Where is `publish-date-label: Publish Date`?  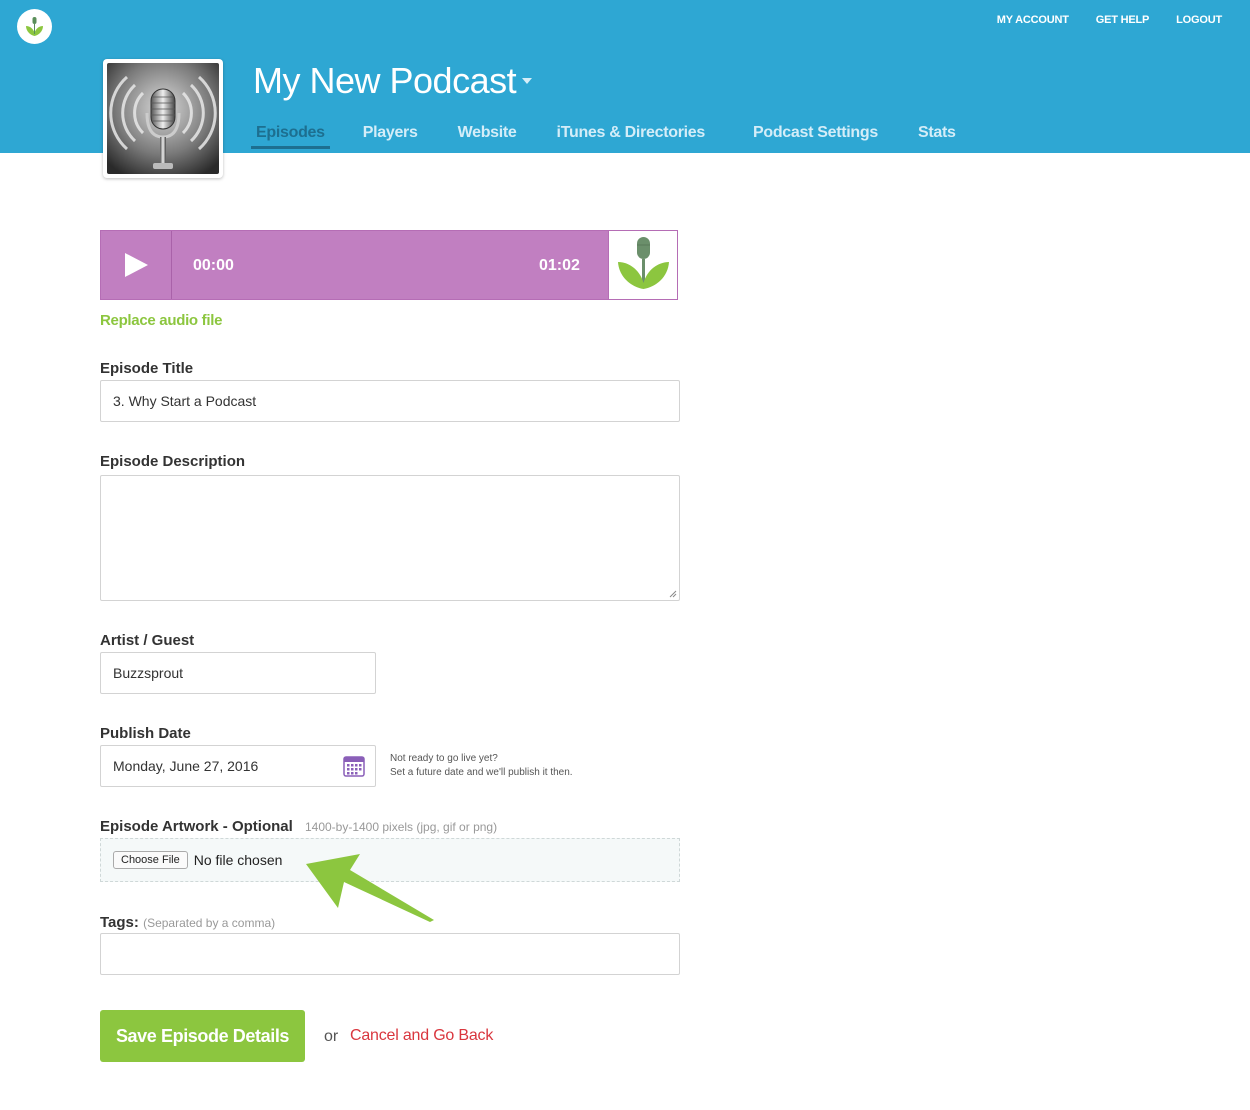
publish-date-label: Publish Date is located at coordinates (145, 733).